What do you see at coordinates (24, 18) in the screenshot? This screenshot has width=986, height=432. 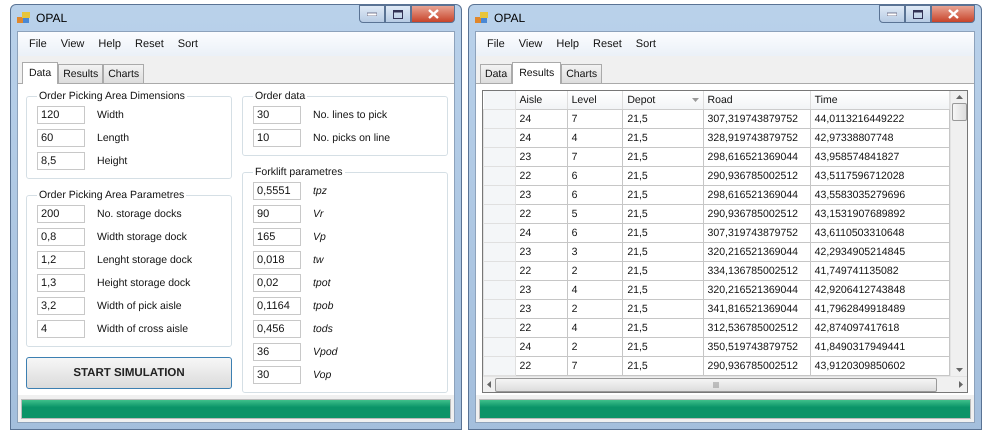 I see `app-icon` at bounding box center [24, 18].